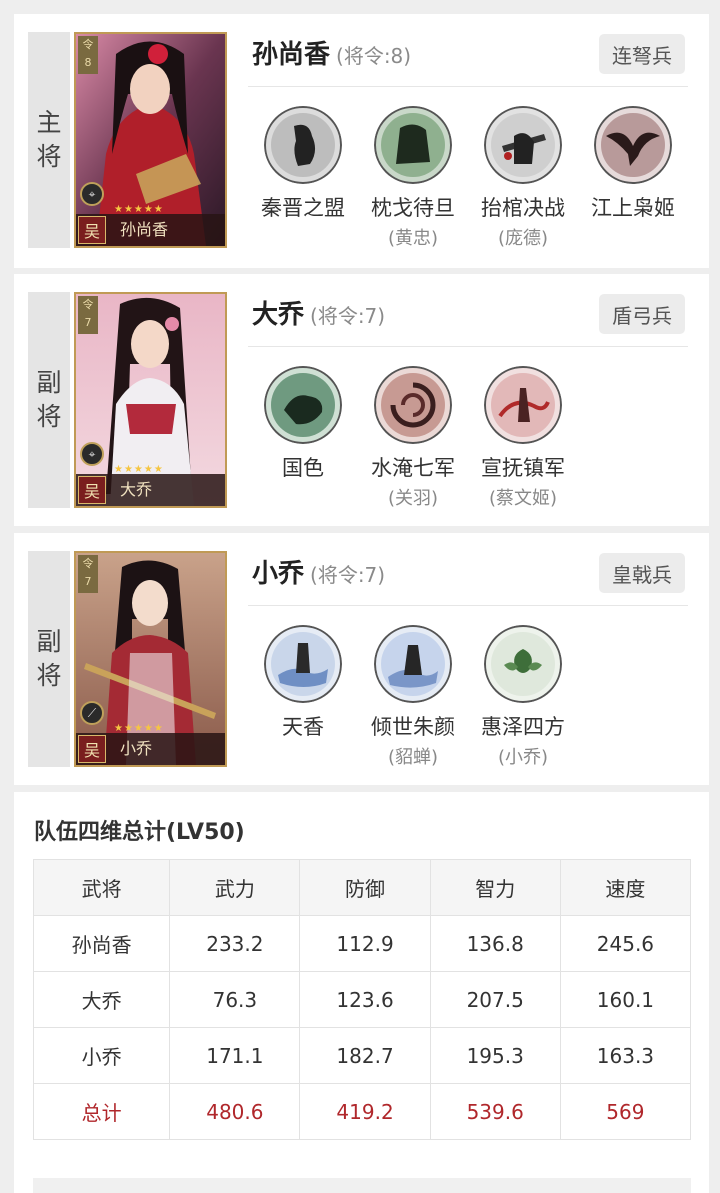  I want to click on next-section-placeholder, so click(362, 1185).